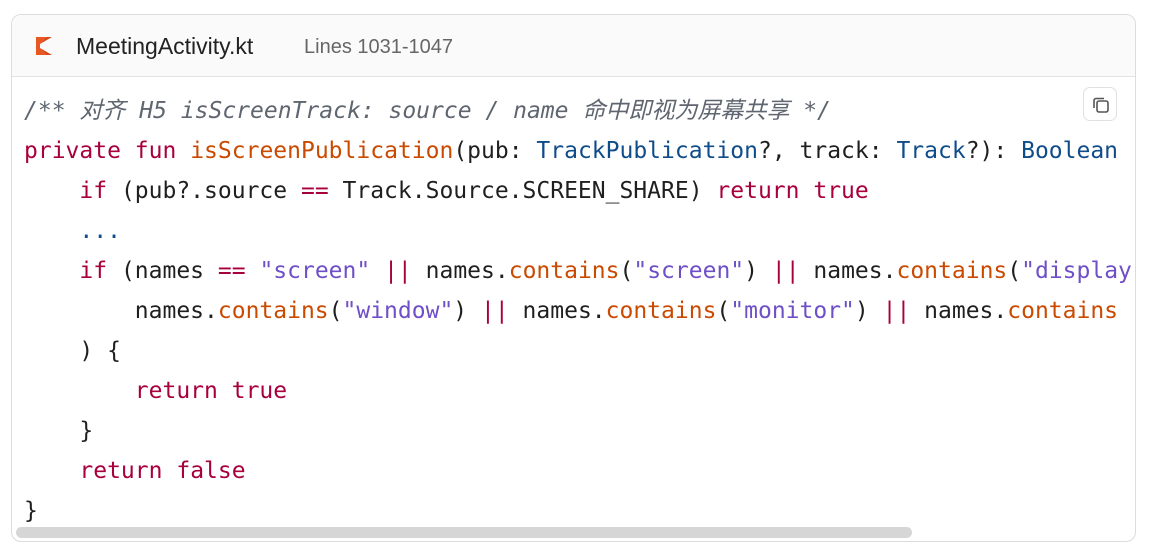 Image resolution: width=1156 pixels, height=560 pixels. Describe the element at coordinates (579, 351) in the screenshot. I see `code-line-7: ) {` at that location.